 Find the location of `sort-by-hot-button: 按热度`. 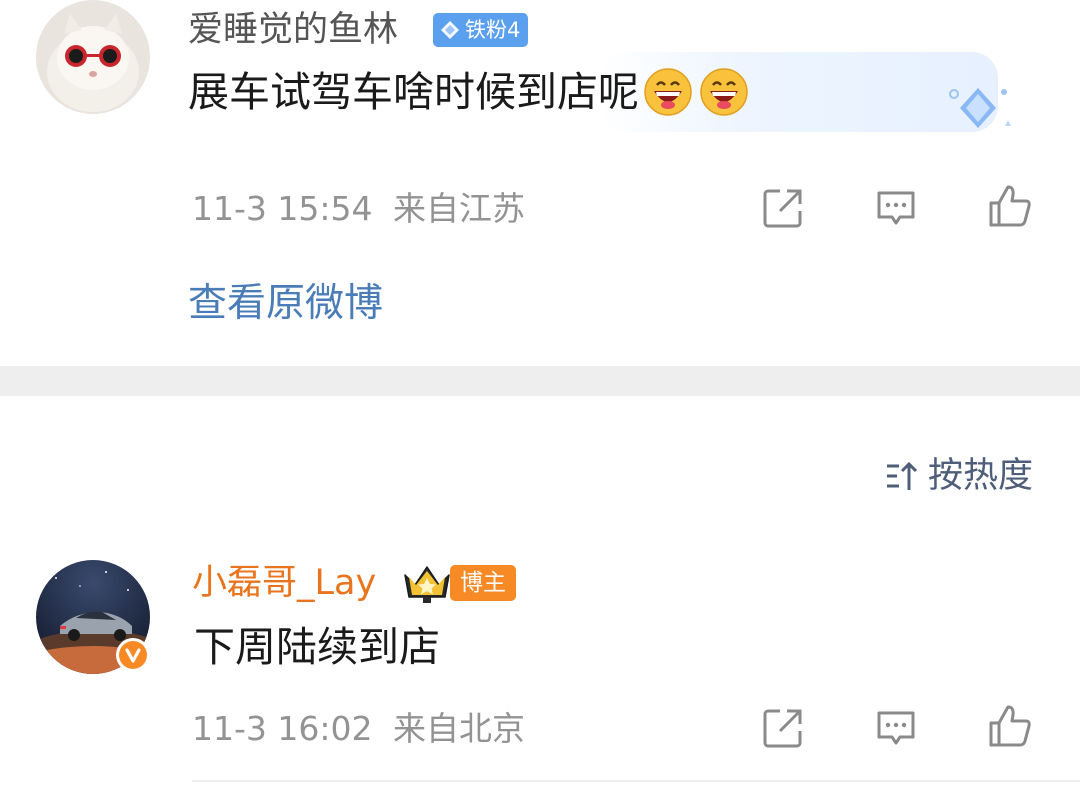

sort-by-hot-button: 按热度 is located at coordinates (958, 476).